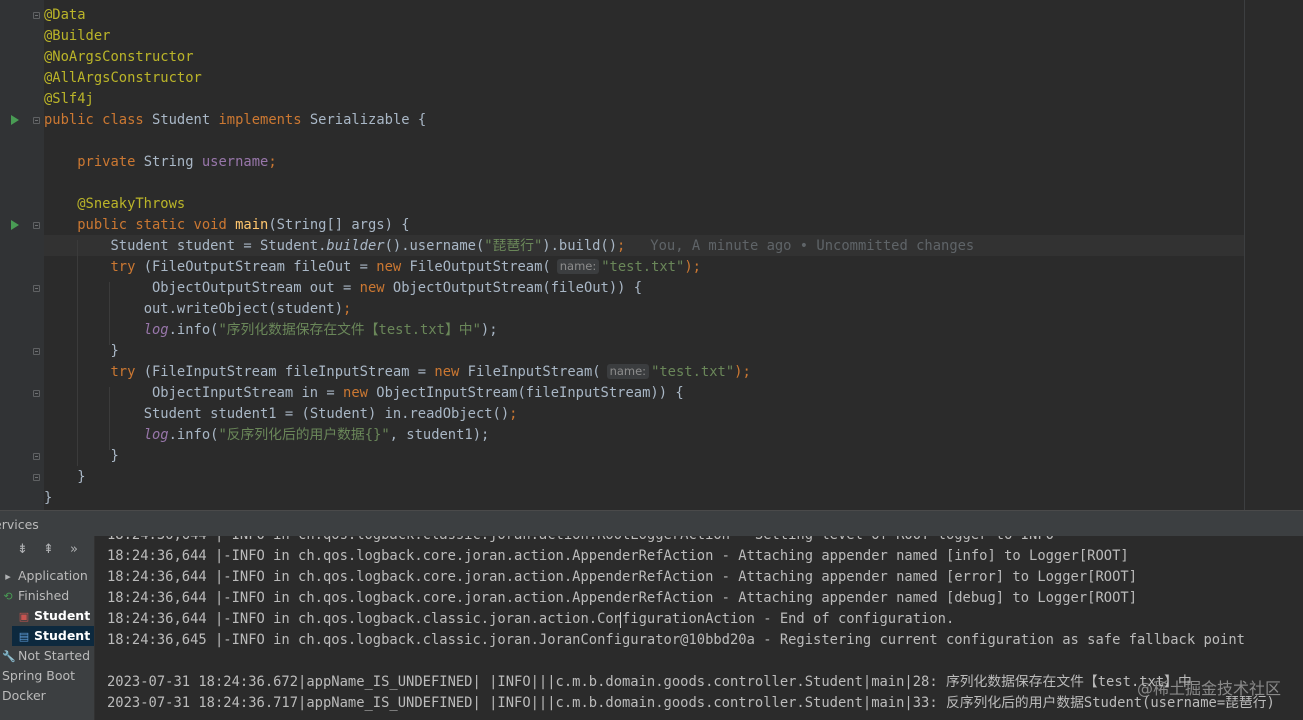 Image resolution: width=1303 pixels, height=720 pixels. Describe the element at coordinates (320, 330) in the screenshot. I see `code-line: log.info("序列化数据保存在文件【test.txt】中");` at that location.